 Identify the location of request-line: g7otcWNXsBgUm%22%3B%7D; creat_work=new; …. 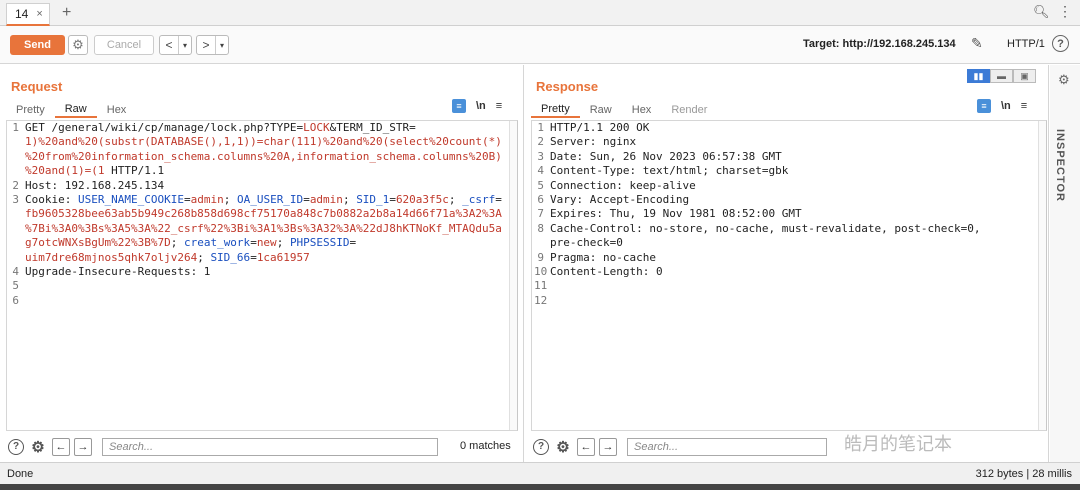
(262, 243).